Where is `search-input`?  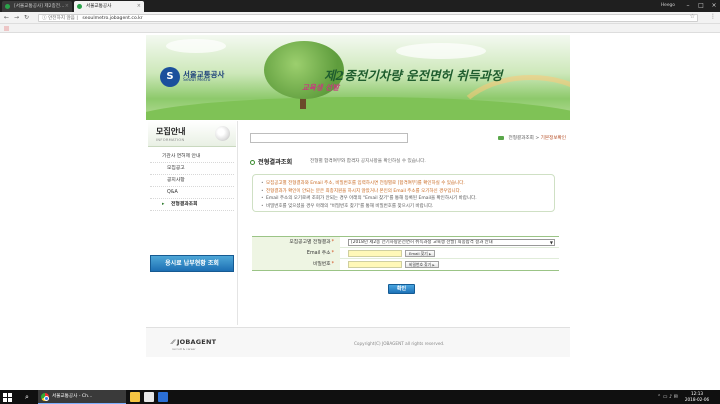 search-input is located at coordinates (329, 138).